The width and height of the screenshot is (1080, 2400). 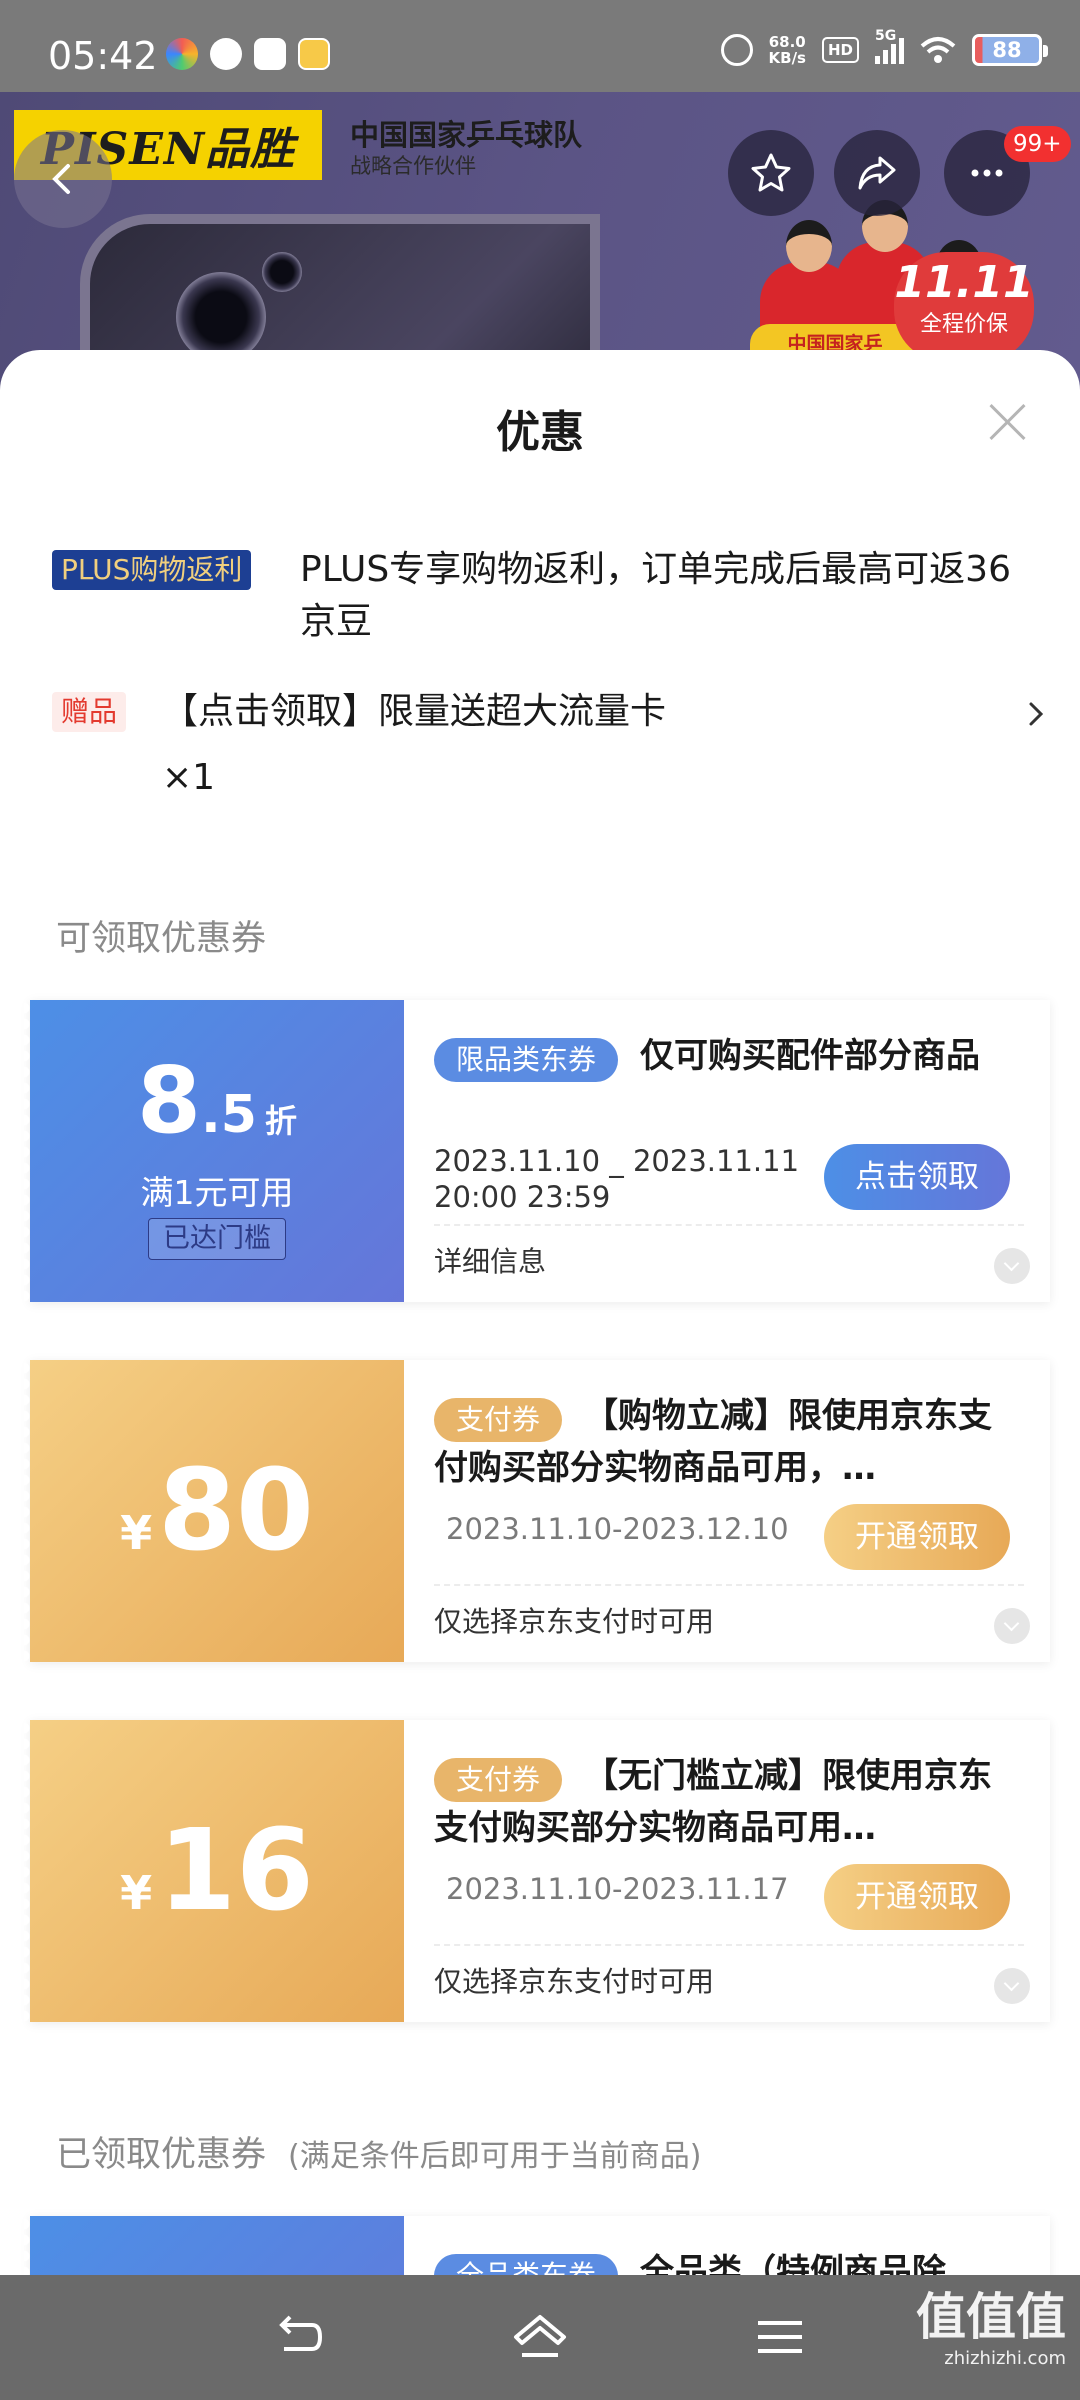 What do you see at coordinates (522, 1197) in the screenshot?
I see `coupon-date-line2: 20:00 23:59` at bounding box center [522, 1197].